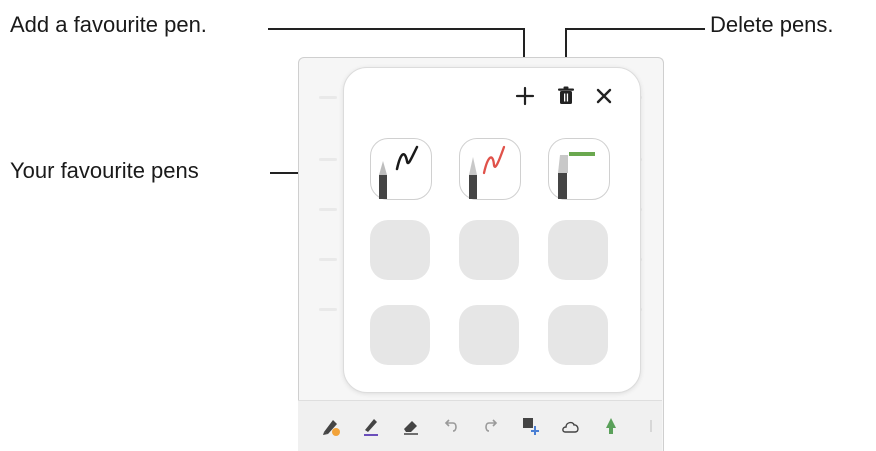 The height and width of the screenshot is (451, 876). Describe the element at coordinates (399, 172) in the screenshot. I see `fountain-pen-icon` at that location.